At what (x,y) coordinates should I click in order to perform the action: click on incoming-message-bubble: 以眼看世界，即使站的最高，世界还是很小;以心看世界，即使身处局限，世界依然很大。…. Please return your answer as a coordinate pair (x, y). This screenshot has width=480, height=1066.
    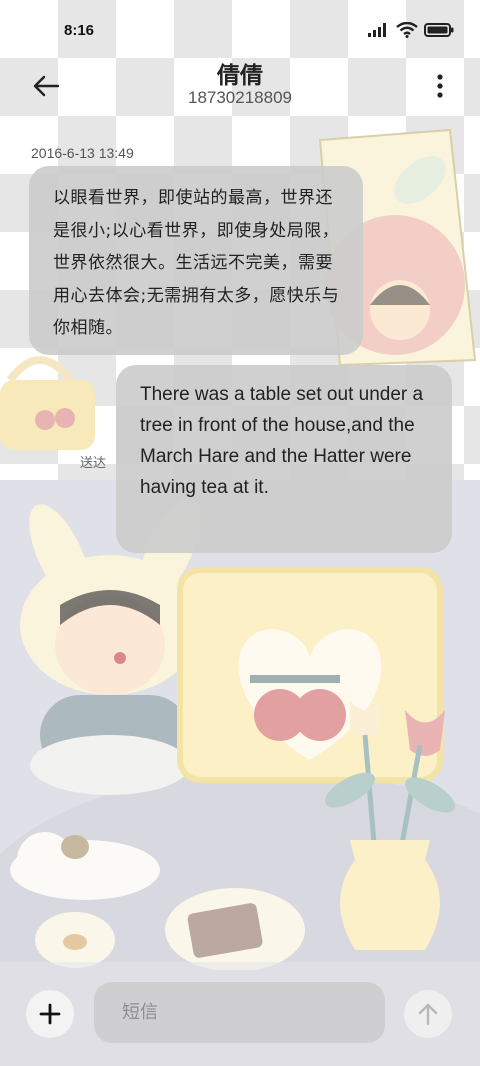
    Looking at the image, I should click on (196, 260).